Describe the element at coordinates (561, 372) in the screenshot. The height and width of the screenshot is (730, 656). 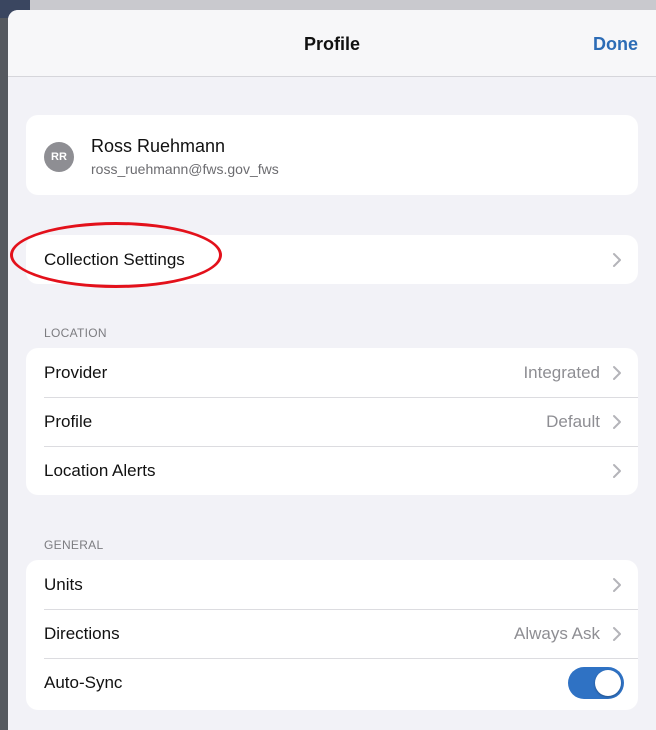
I see `provider-value: Integrated` at that location.